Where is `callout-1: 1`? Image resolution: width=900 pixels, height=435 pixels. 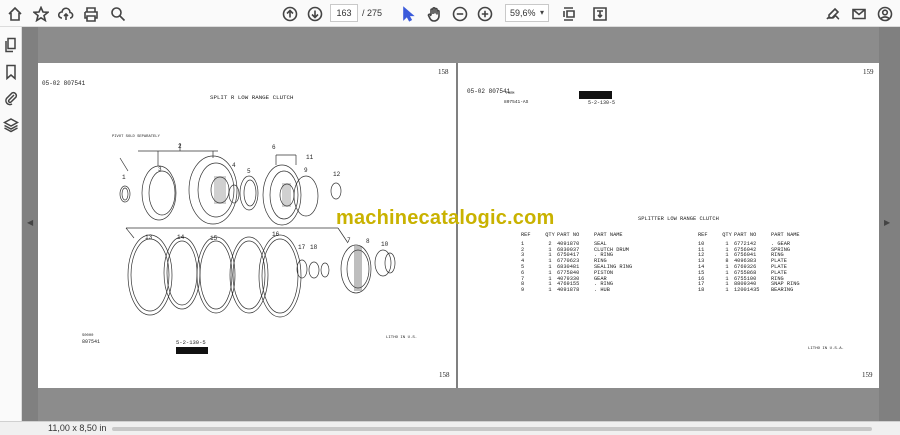 callout-1: 1 is located at coordinates (124, 177).